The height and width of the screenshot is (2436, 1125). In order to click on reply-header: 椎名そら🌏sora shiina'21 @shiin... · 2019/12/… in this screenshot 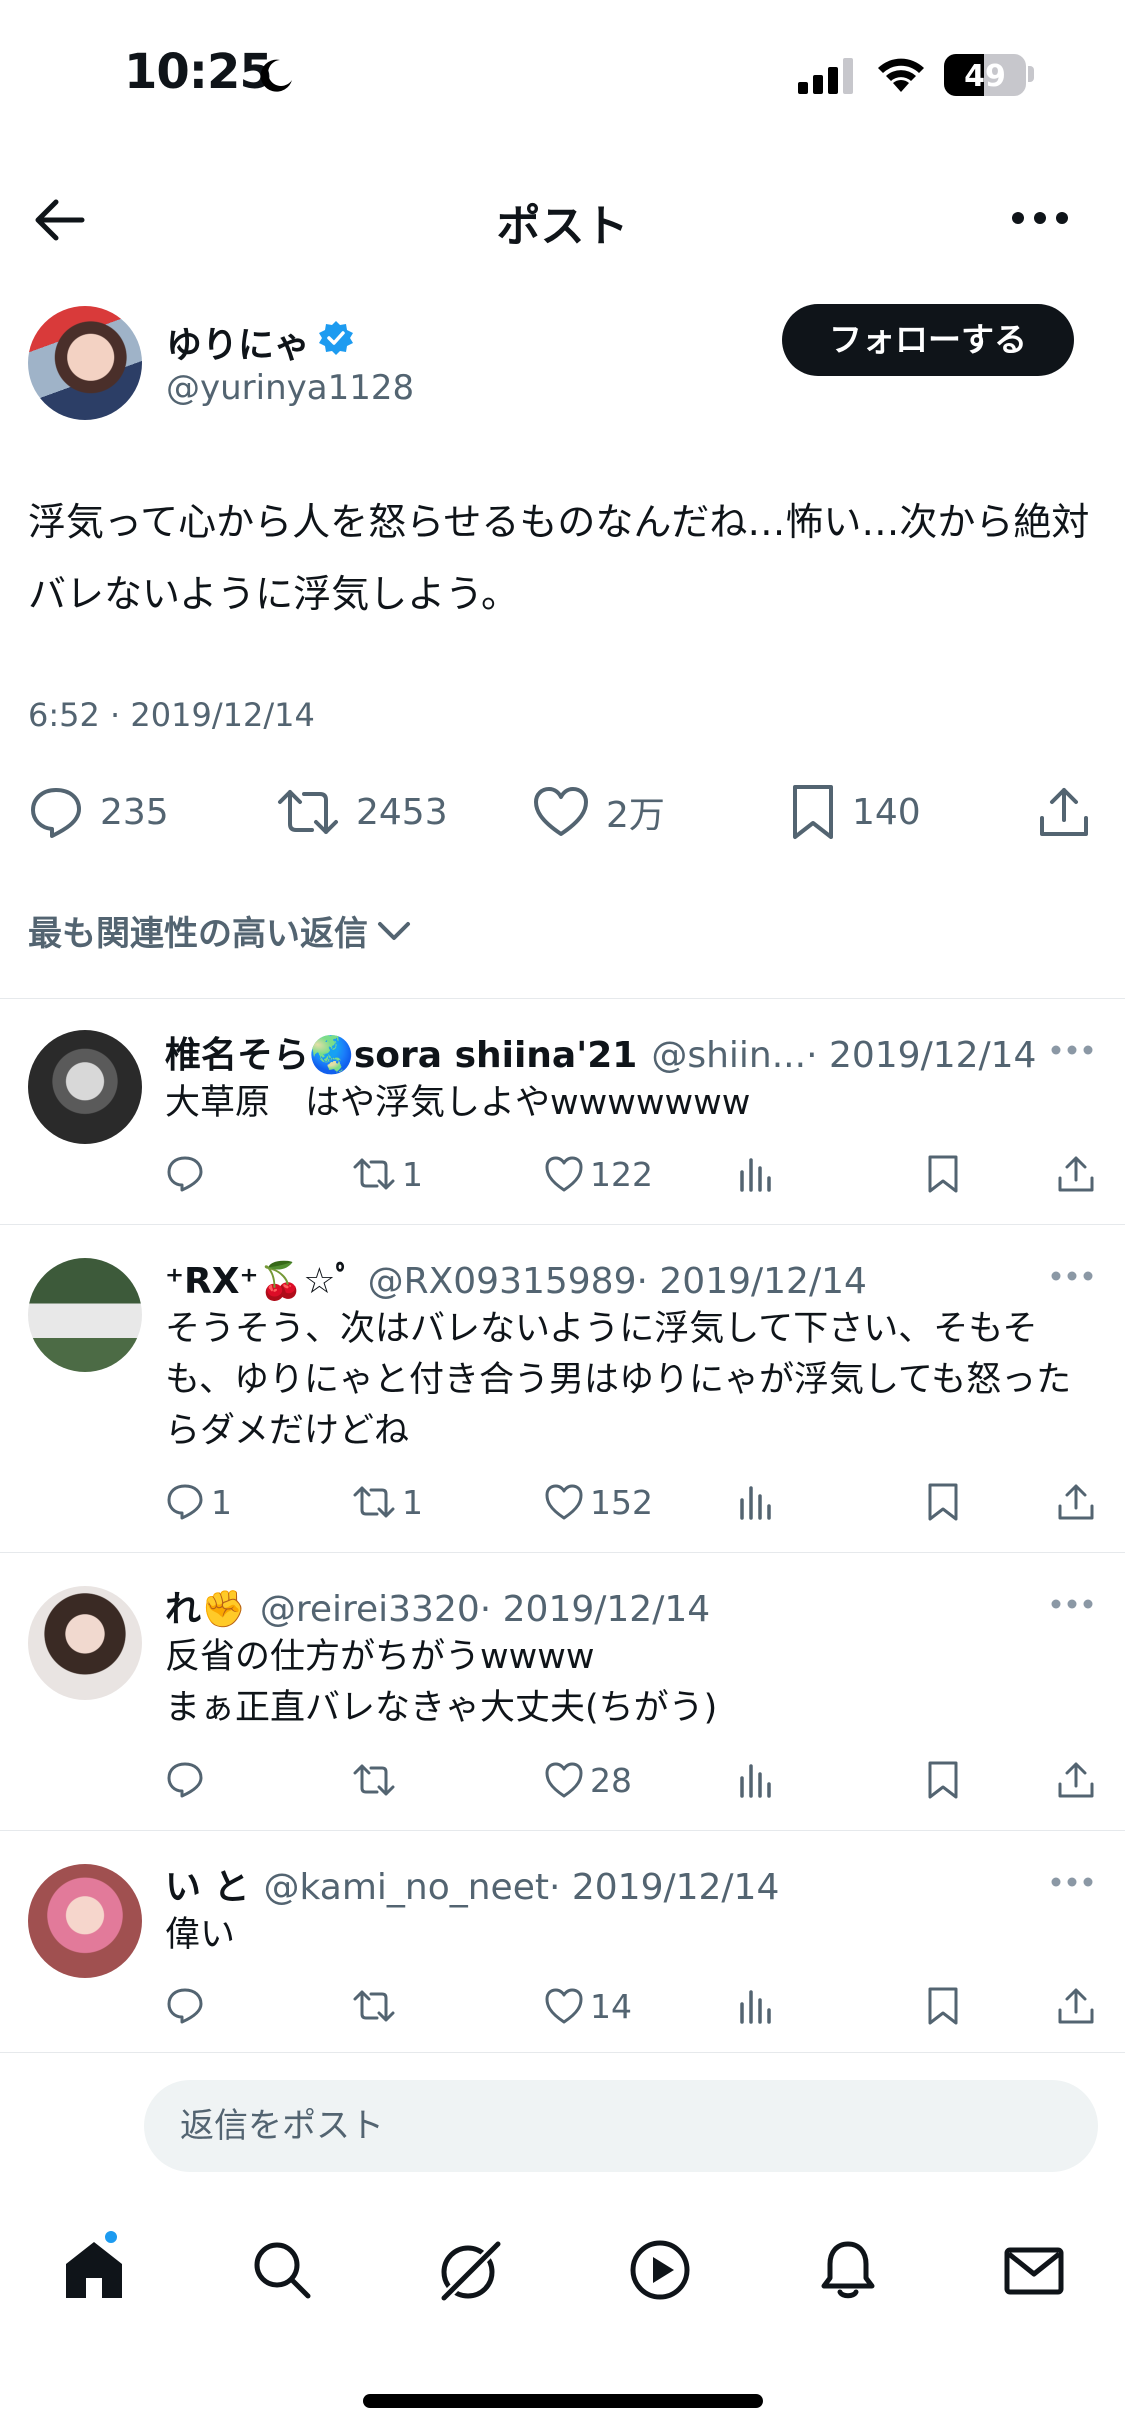, I will do `click(600, 1052)`.